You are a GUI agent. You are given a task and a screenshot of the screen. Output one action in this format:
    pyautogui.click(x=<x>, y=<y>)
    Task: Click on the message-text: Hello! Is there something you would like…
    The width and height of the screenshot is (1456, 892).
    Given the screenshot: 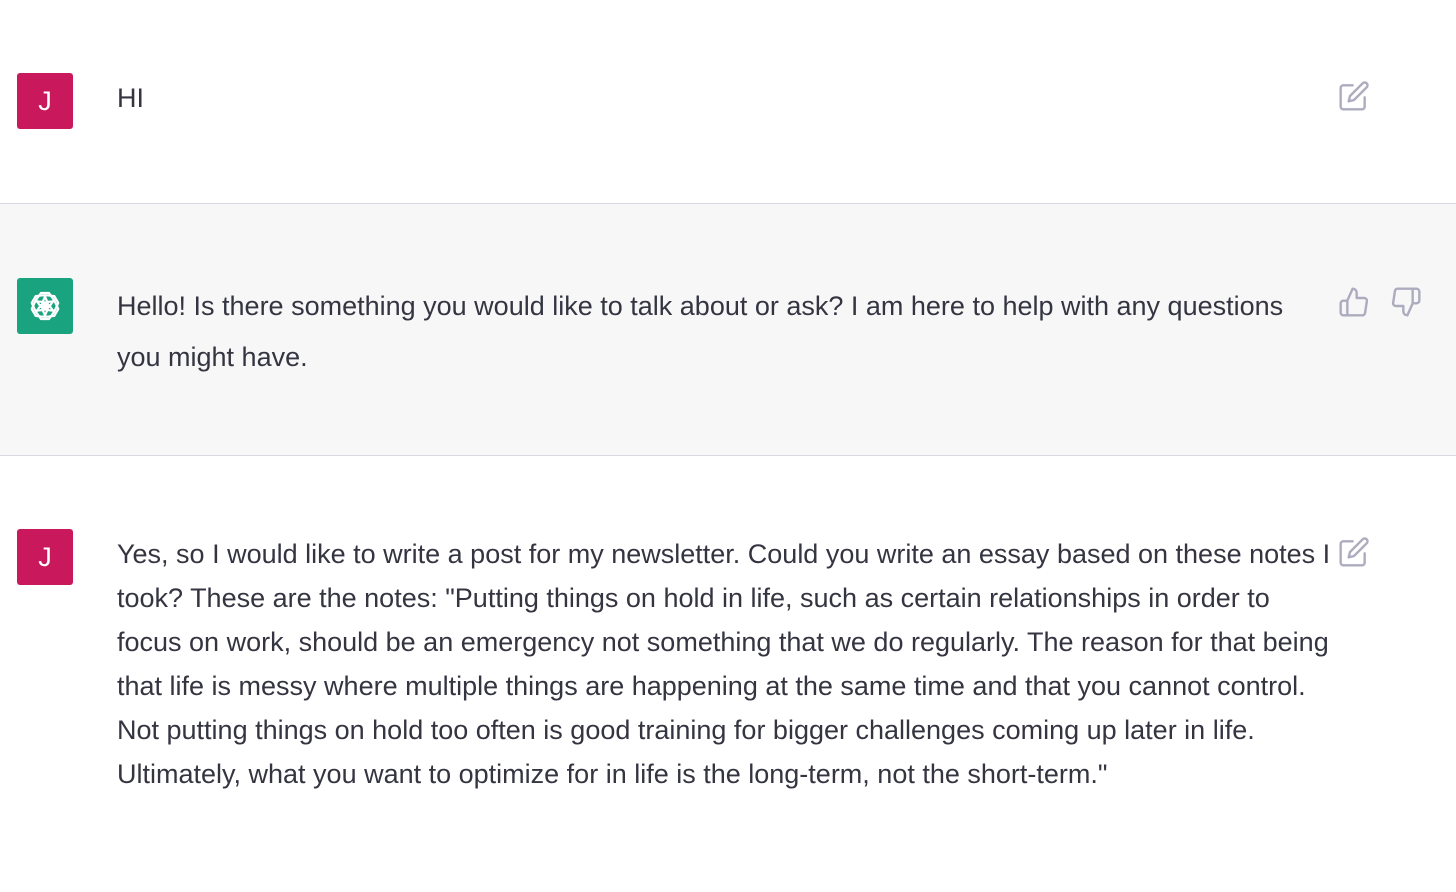 What is the action you would take?
    pyautogui.click(x=700, y=331)
    